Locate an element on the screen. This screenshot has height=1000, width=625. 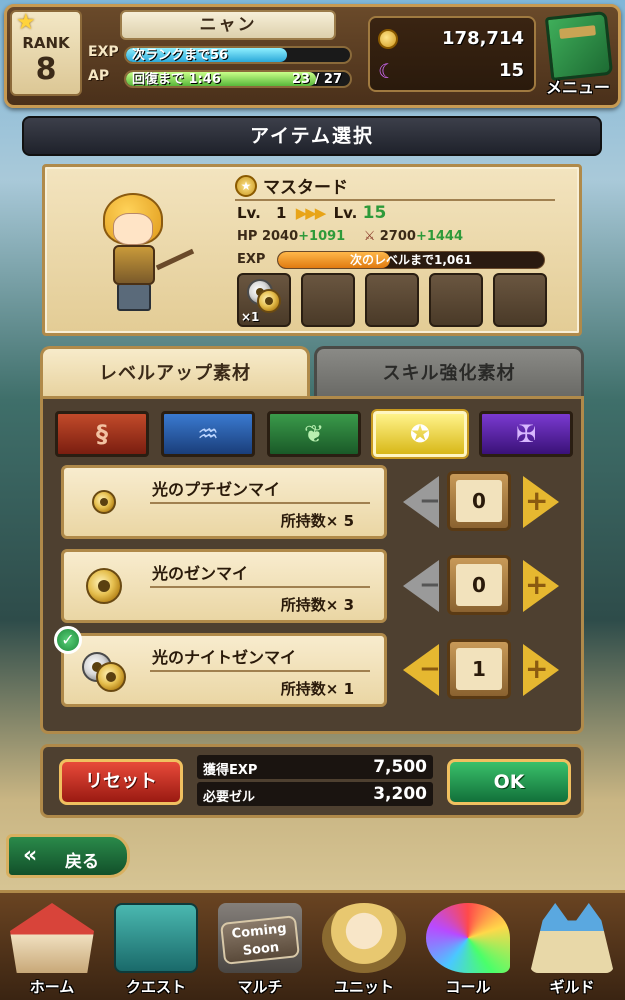
back-button: « 戻る is located at coordinates (68, 856).